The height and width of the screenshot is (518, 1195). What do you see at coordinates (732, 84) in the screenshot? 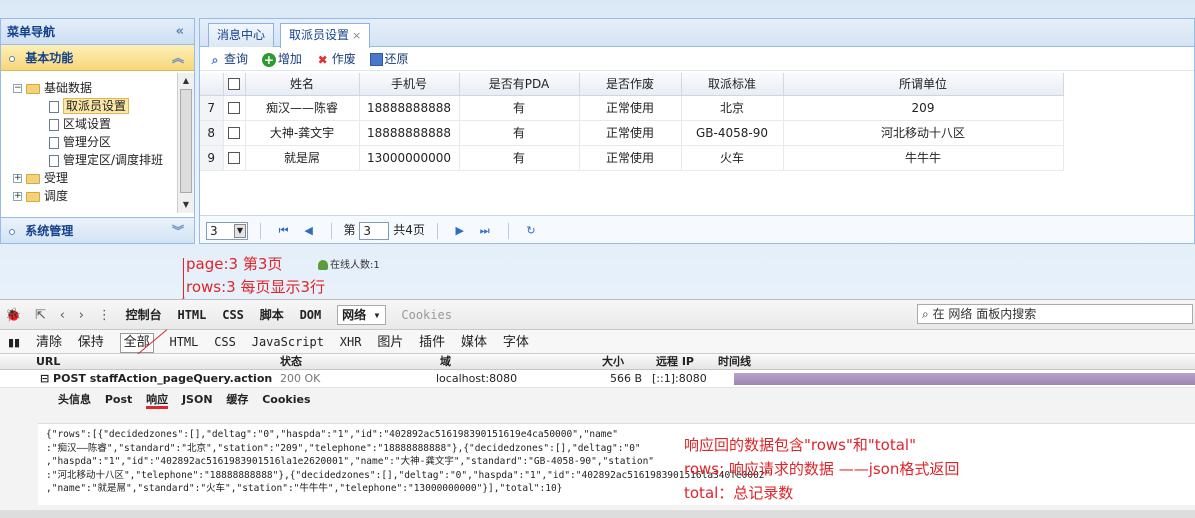
I see `column-header: 取派标准` at bounding box center [732, 84].